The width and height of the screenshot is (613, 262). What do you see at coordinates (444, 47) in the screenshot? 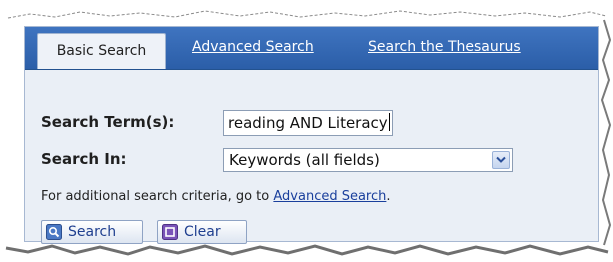
I see `tab-search-thesaurus: Search the Thesaurus` at bounding box center [444, 47].